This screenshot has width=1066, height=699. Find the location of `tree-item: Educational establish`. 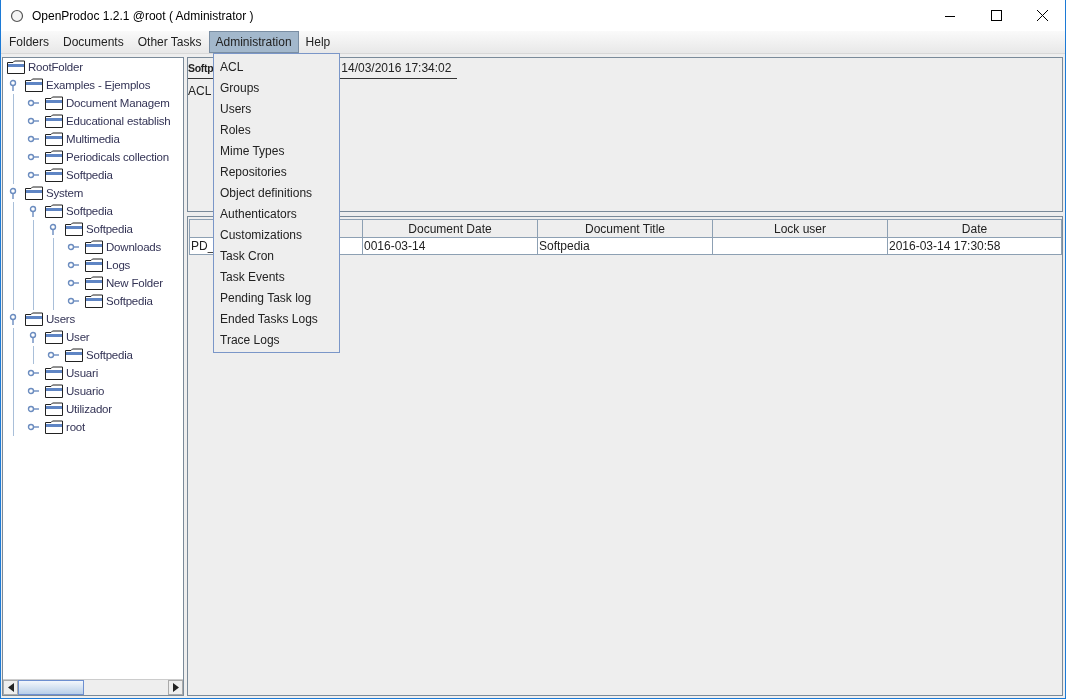

tree-item: Educational establish is located at coordinates (118, 121).